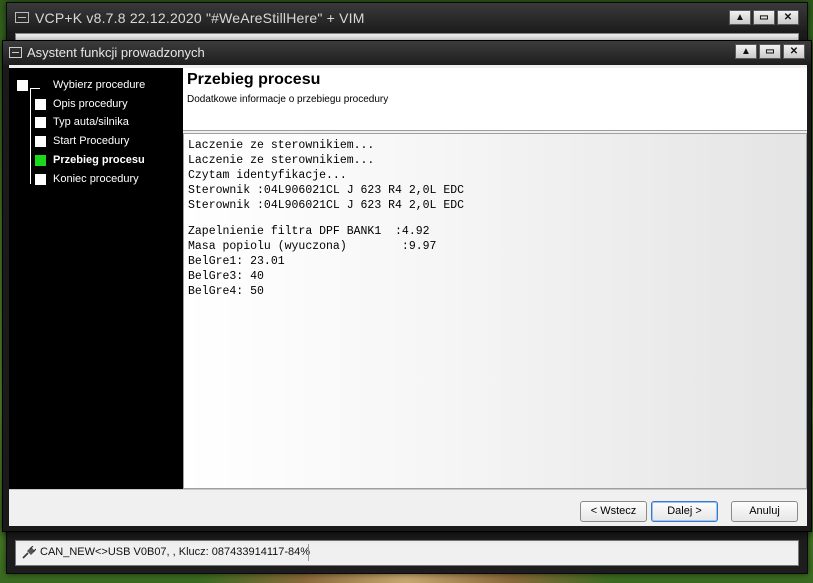 The image size is (813, 583). Describe the element at coordinates (746, 51) in the screenshot. I see `dialog-minimize-button: ▲` at that location.